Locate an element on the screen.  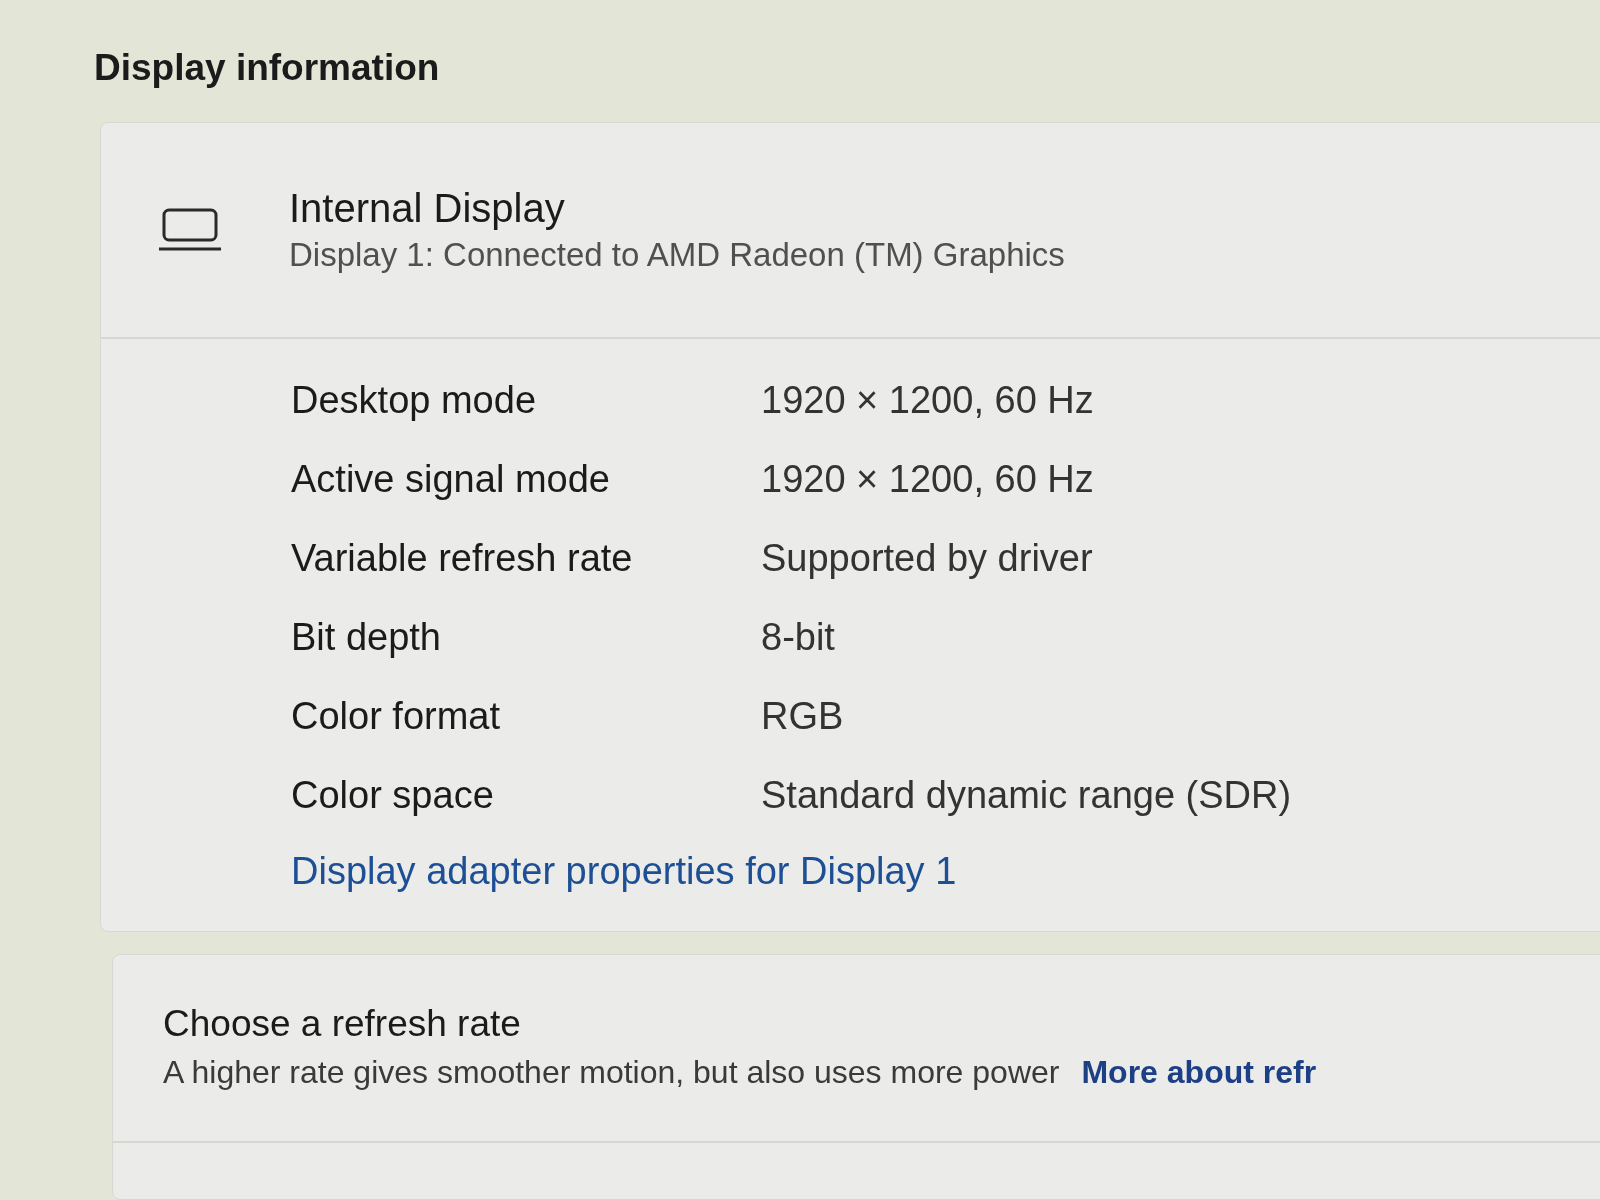
property-label: Active signal mode is located at coordinates (451, 479).